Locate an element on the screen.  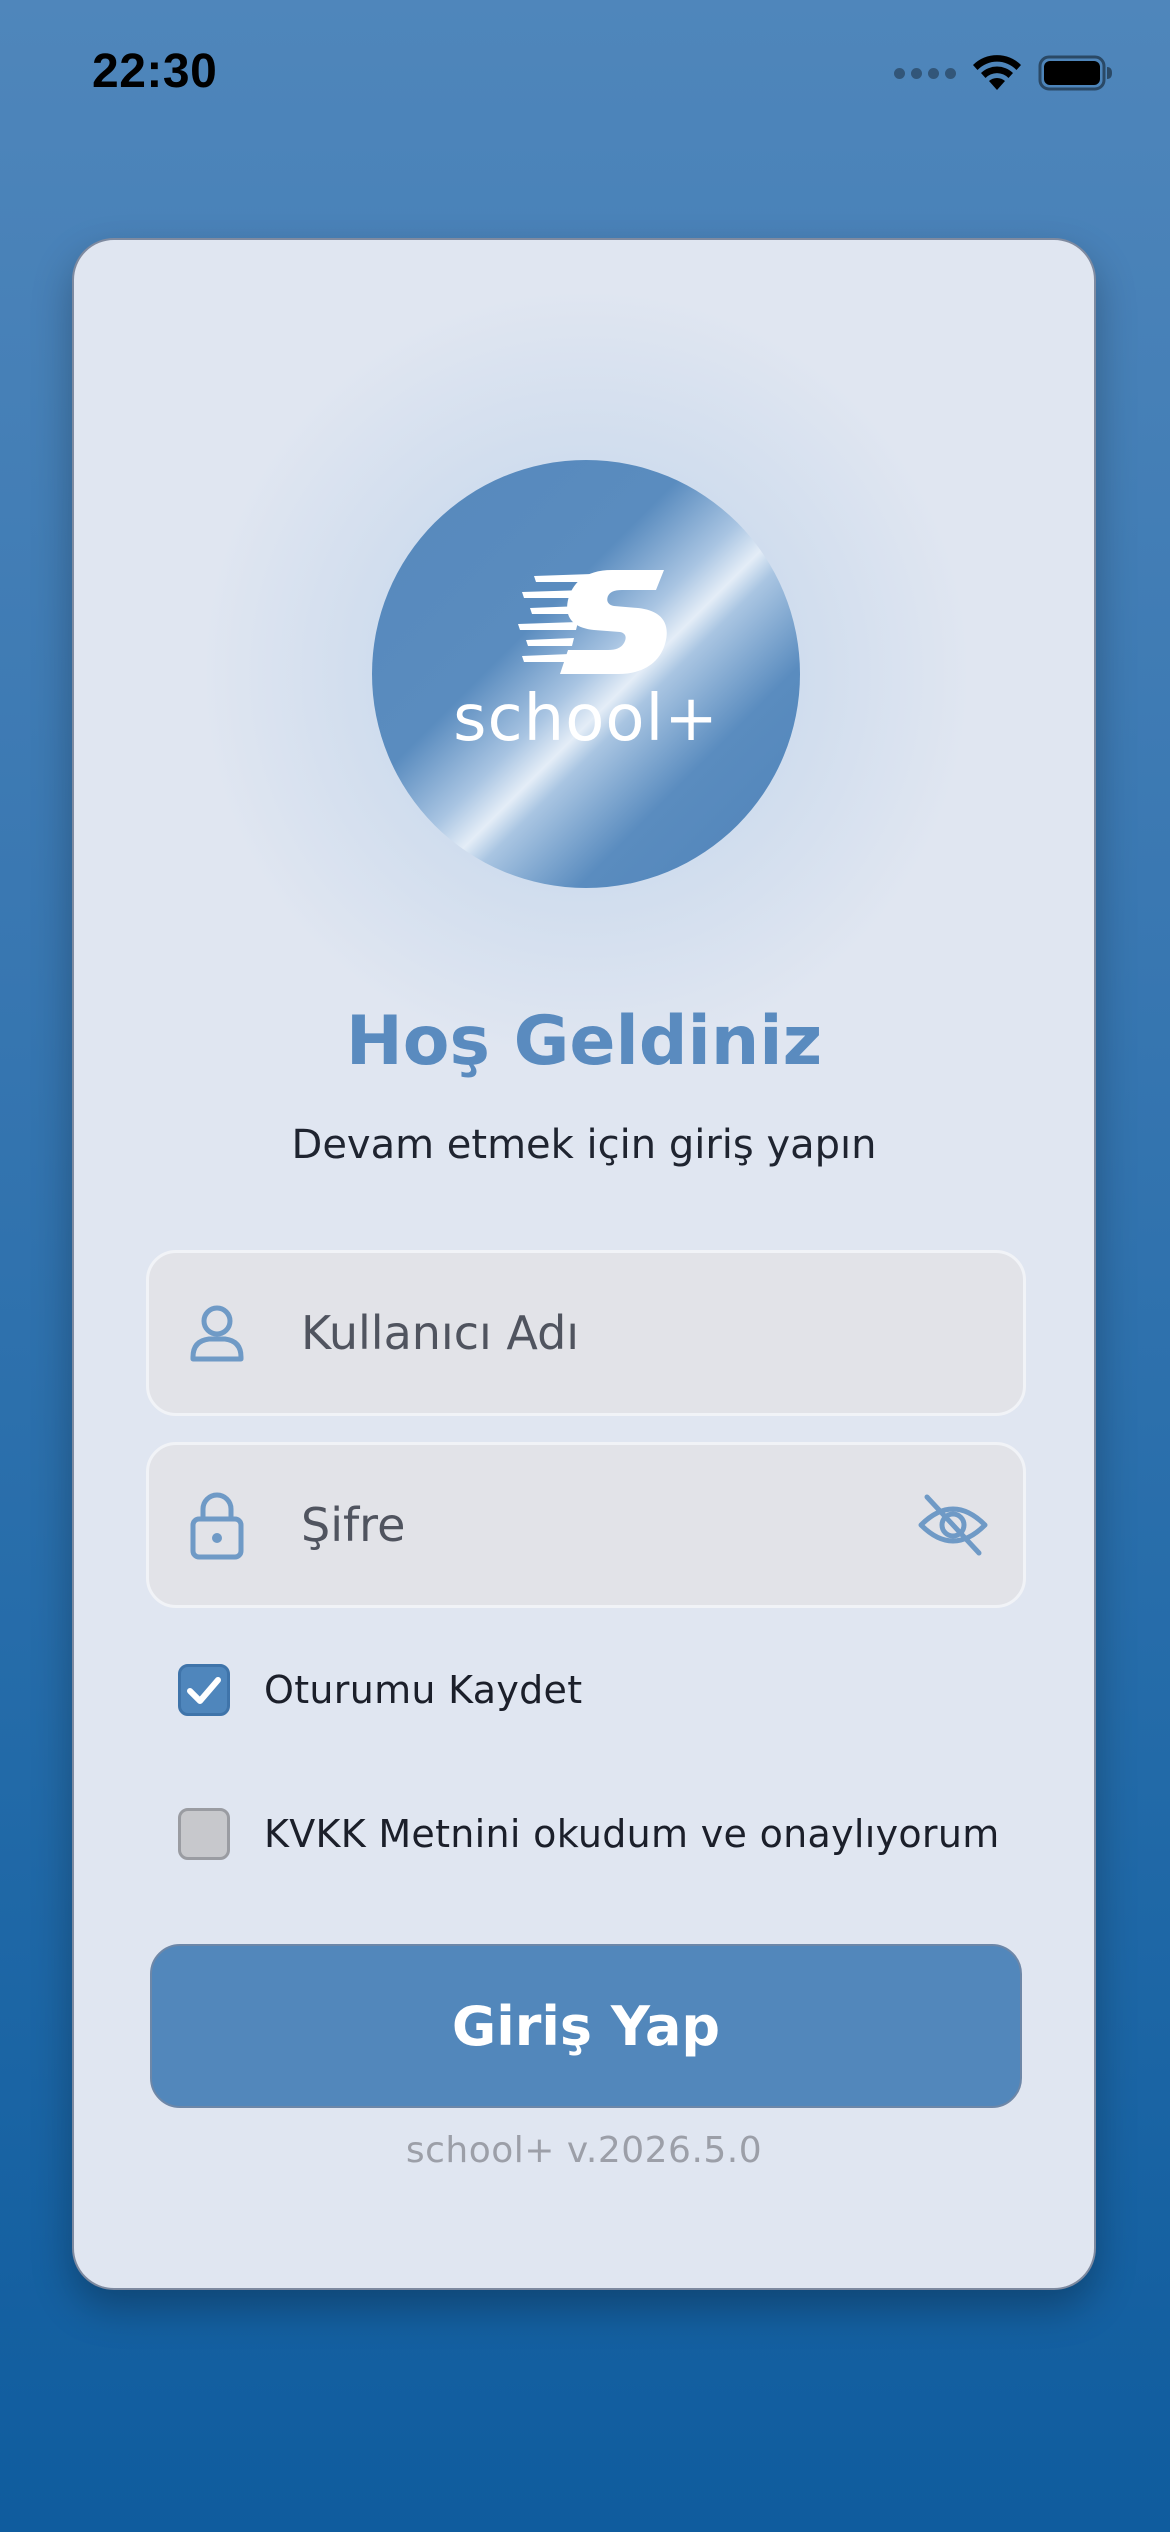
remember-me-row: Oturumu Kaydet is located at coordinates (380, 1690).